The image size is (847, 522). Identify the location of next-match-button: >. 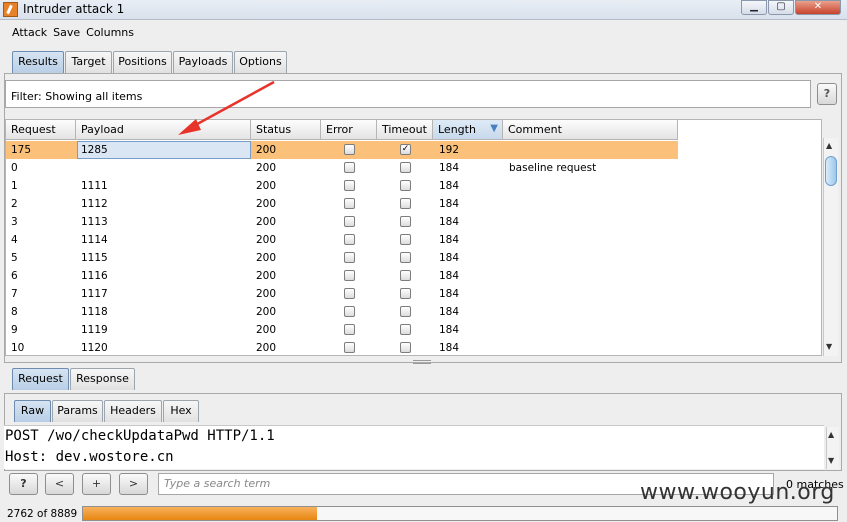
(133, 484).